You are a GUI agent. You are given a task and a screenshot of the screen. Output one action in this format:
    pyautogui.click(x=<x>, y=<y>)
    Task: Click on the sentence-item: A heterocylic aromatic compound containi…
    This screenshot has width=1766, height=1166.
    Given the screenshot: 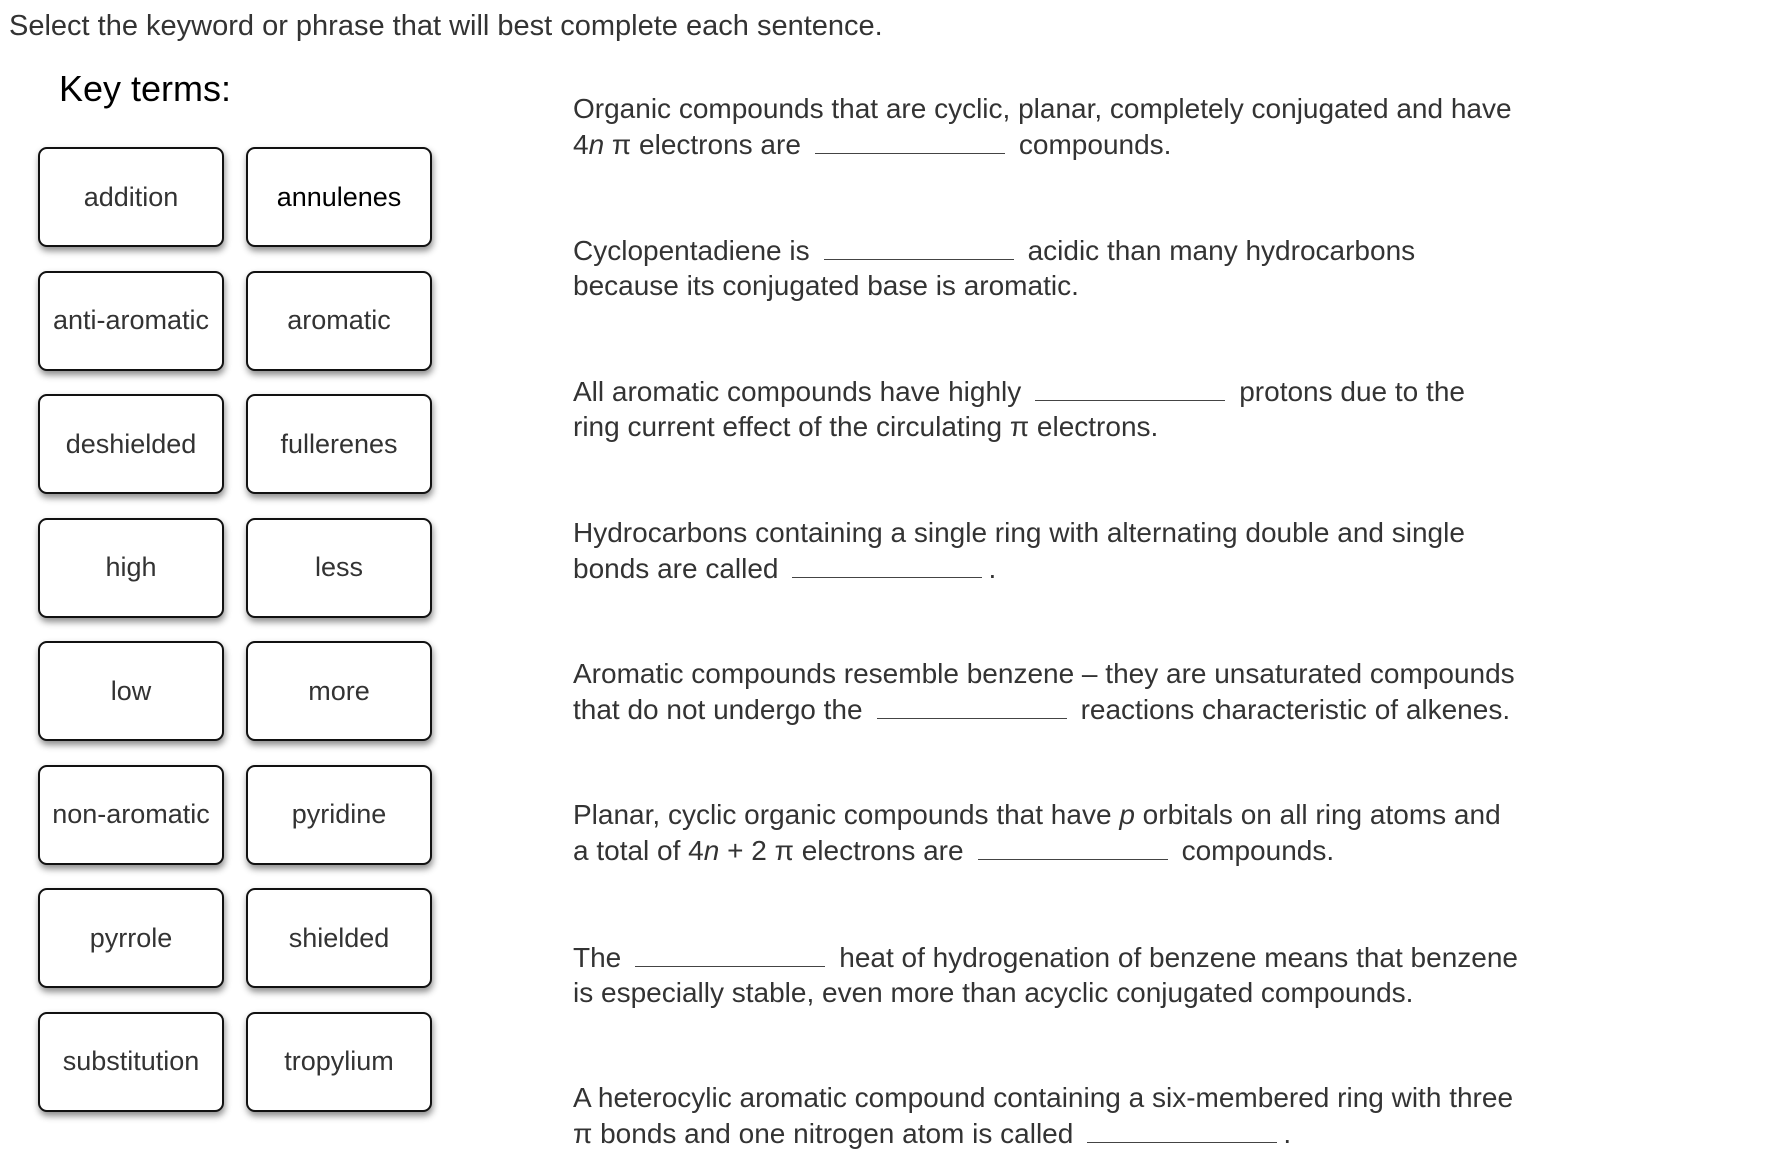 What is the action you would take?
    pyautogui.click(x=1073, y=1116)
    